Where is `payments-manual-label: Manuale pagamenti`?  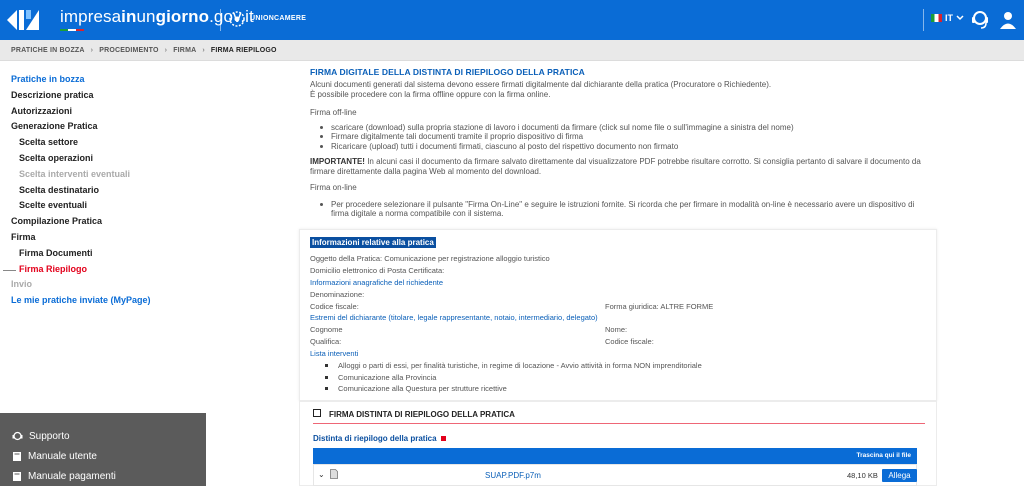 payments-manual-label: Manuale pagamenti is located at coordinates (72, 476).